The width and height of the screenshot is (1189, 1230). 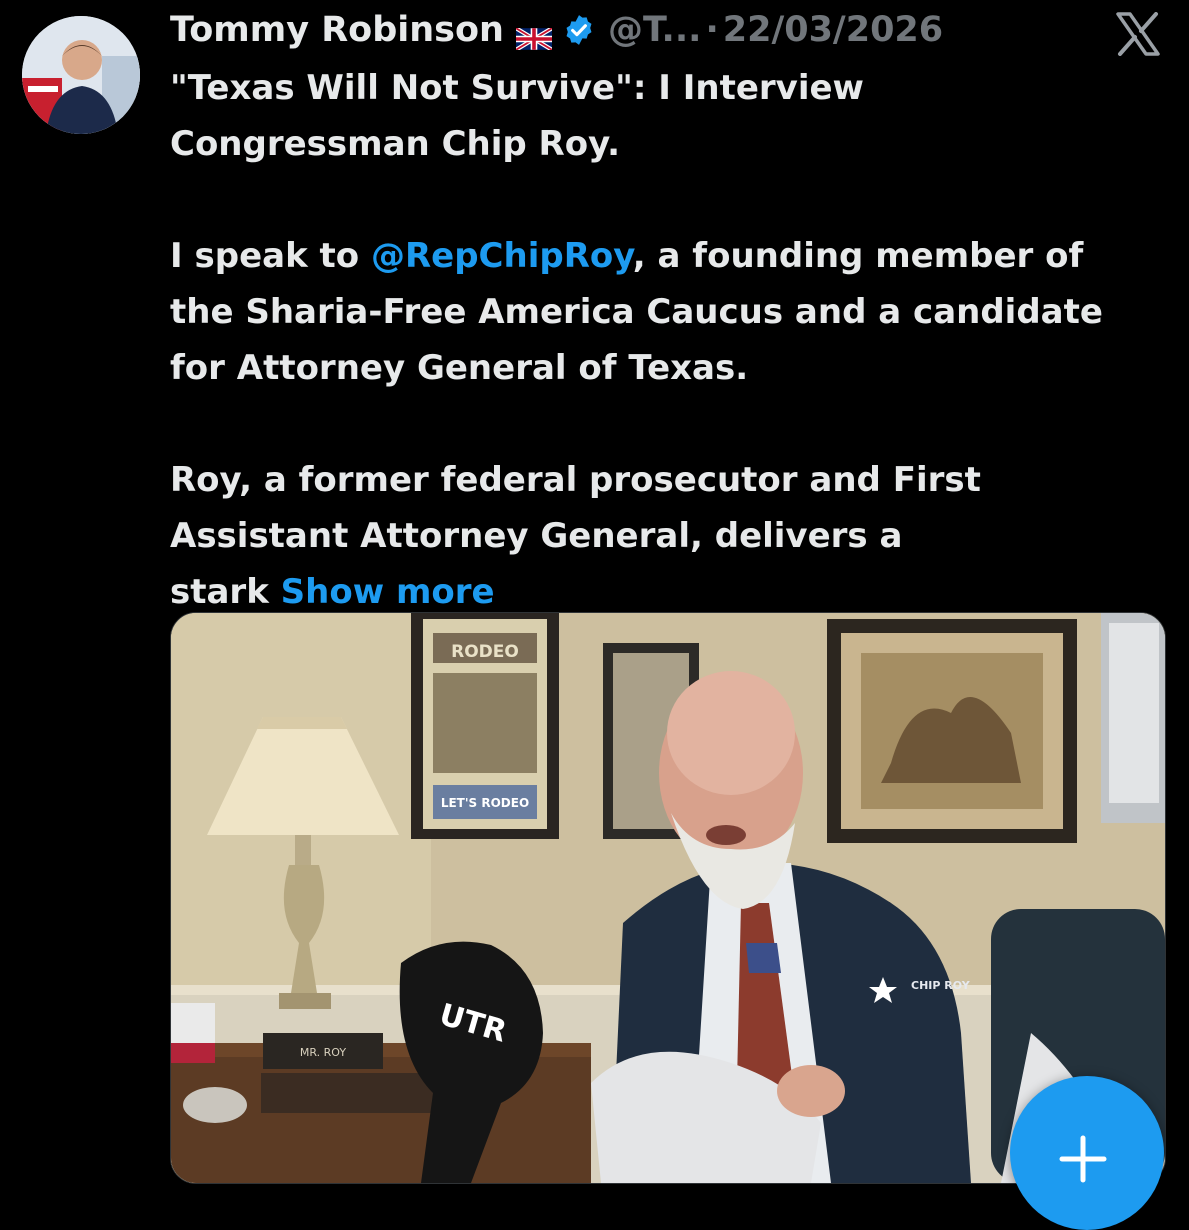 What do you see at coordinates (1083, 1159) in the screenshot?
I see `plus-icon` at bounding box center [1083, 1159].